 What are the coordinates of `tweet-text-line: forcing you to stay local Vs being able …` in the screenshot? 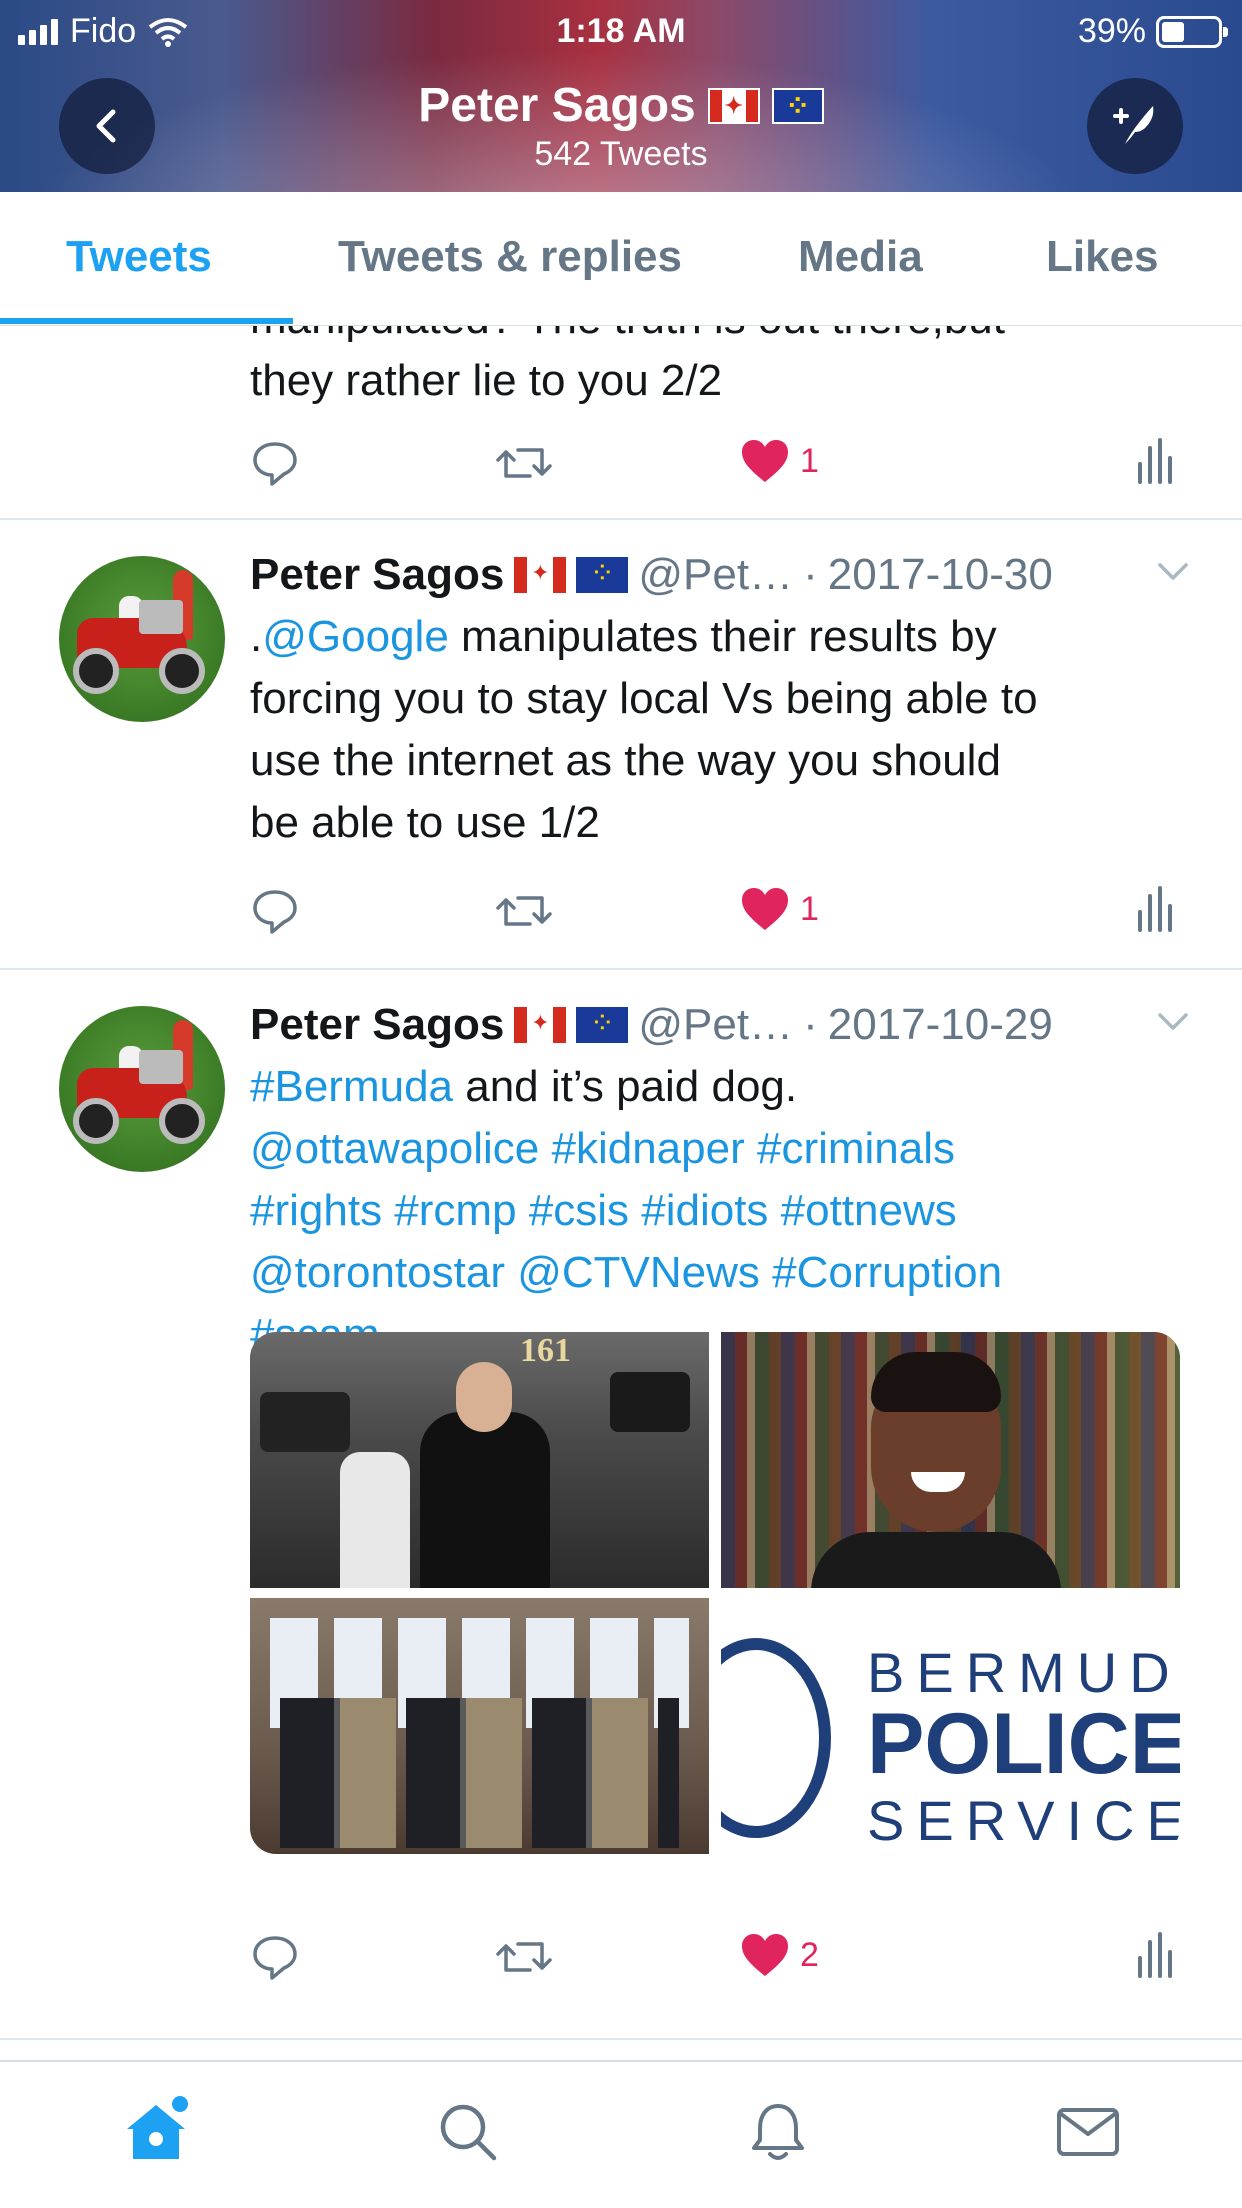 It's located at (644, 698).